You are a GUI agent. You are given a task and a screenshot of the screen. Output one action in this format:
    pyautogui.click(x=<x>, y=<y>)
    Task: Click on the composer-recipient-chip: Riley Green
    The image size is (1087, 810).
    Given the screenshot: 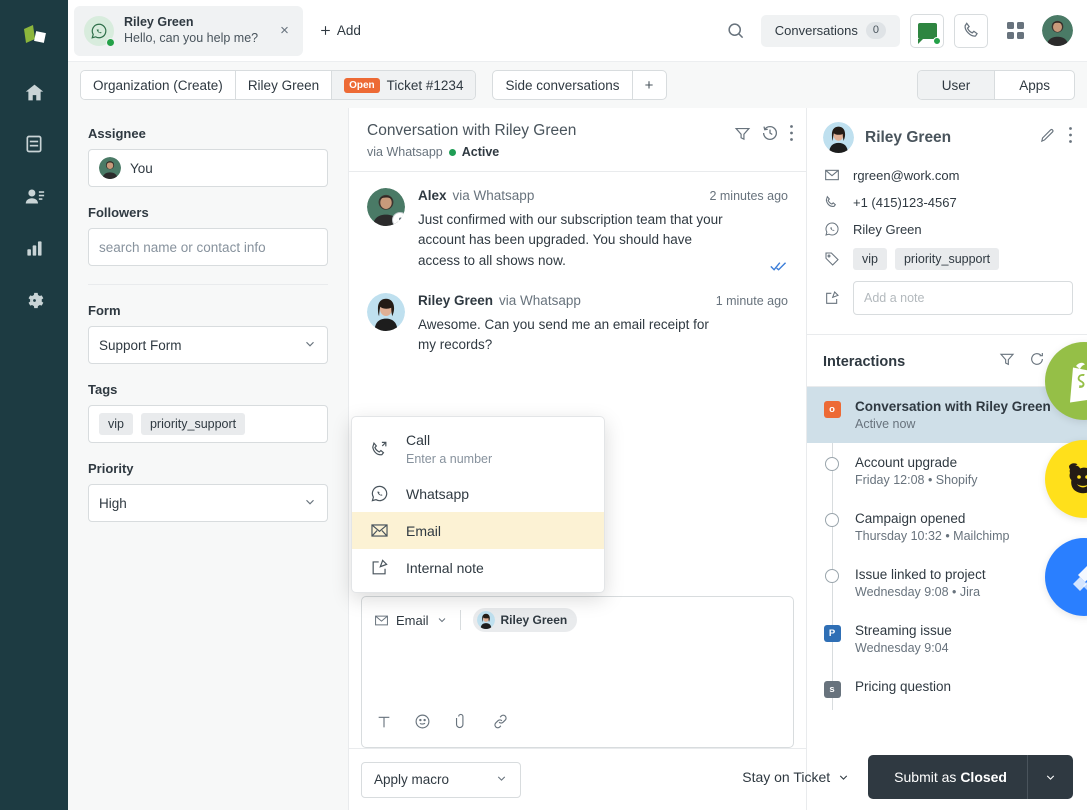 What is the action you would take?
    pyautogui.click(x=525, y=620)
    